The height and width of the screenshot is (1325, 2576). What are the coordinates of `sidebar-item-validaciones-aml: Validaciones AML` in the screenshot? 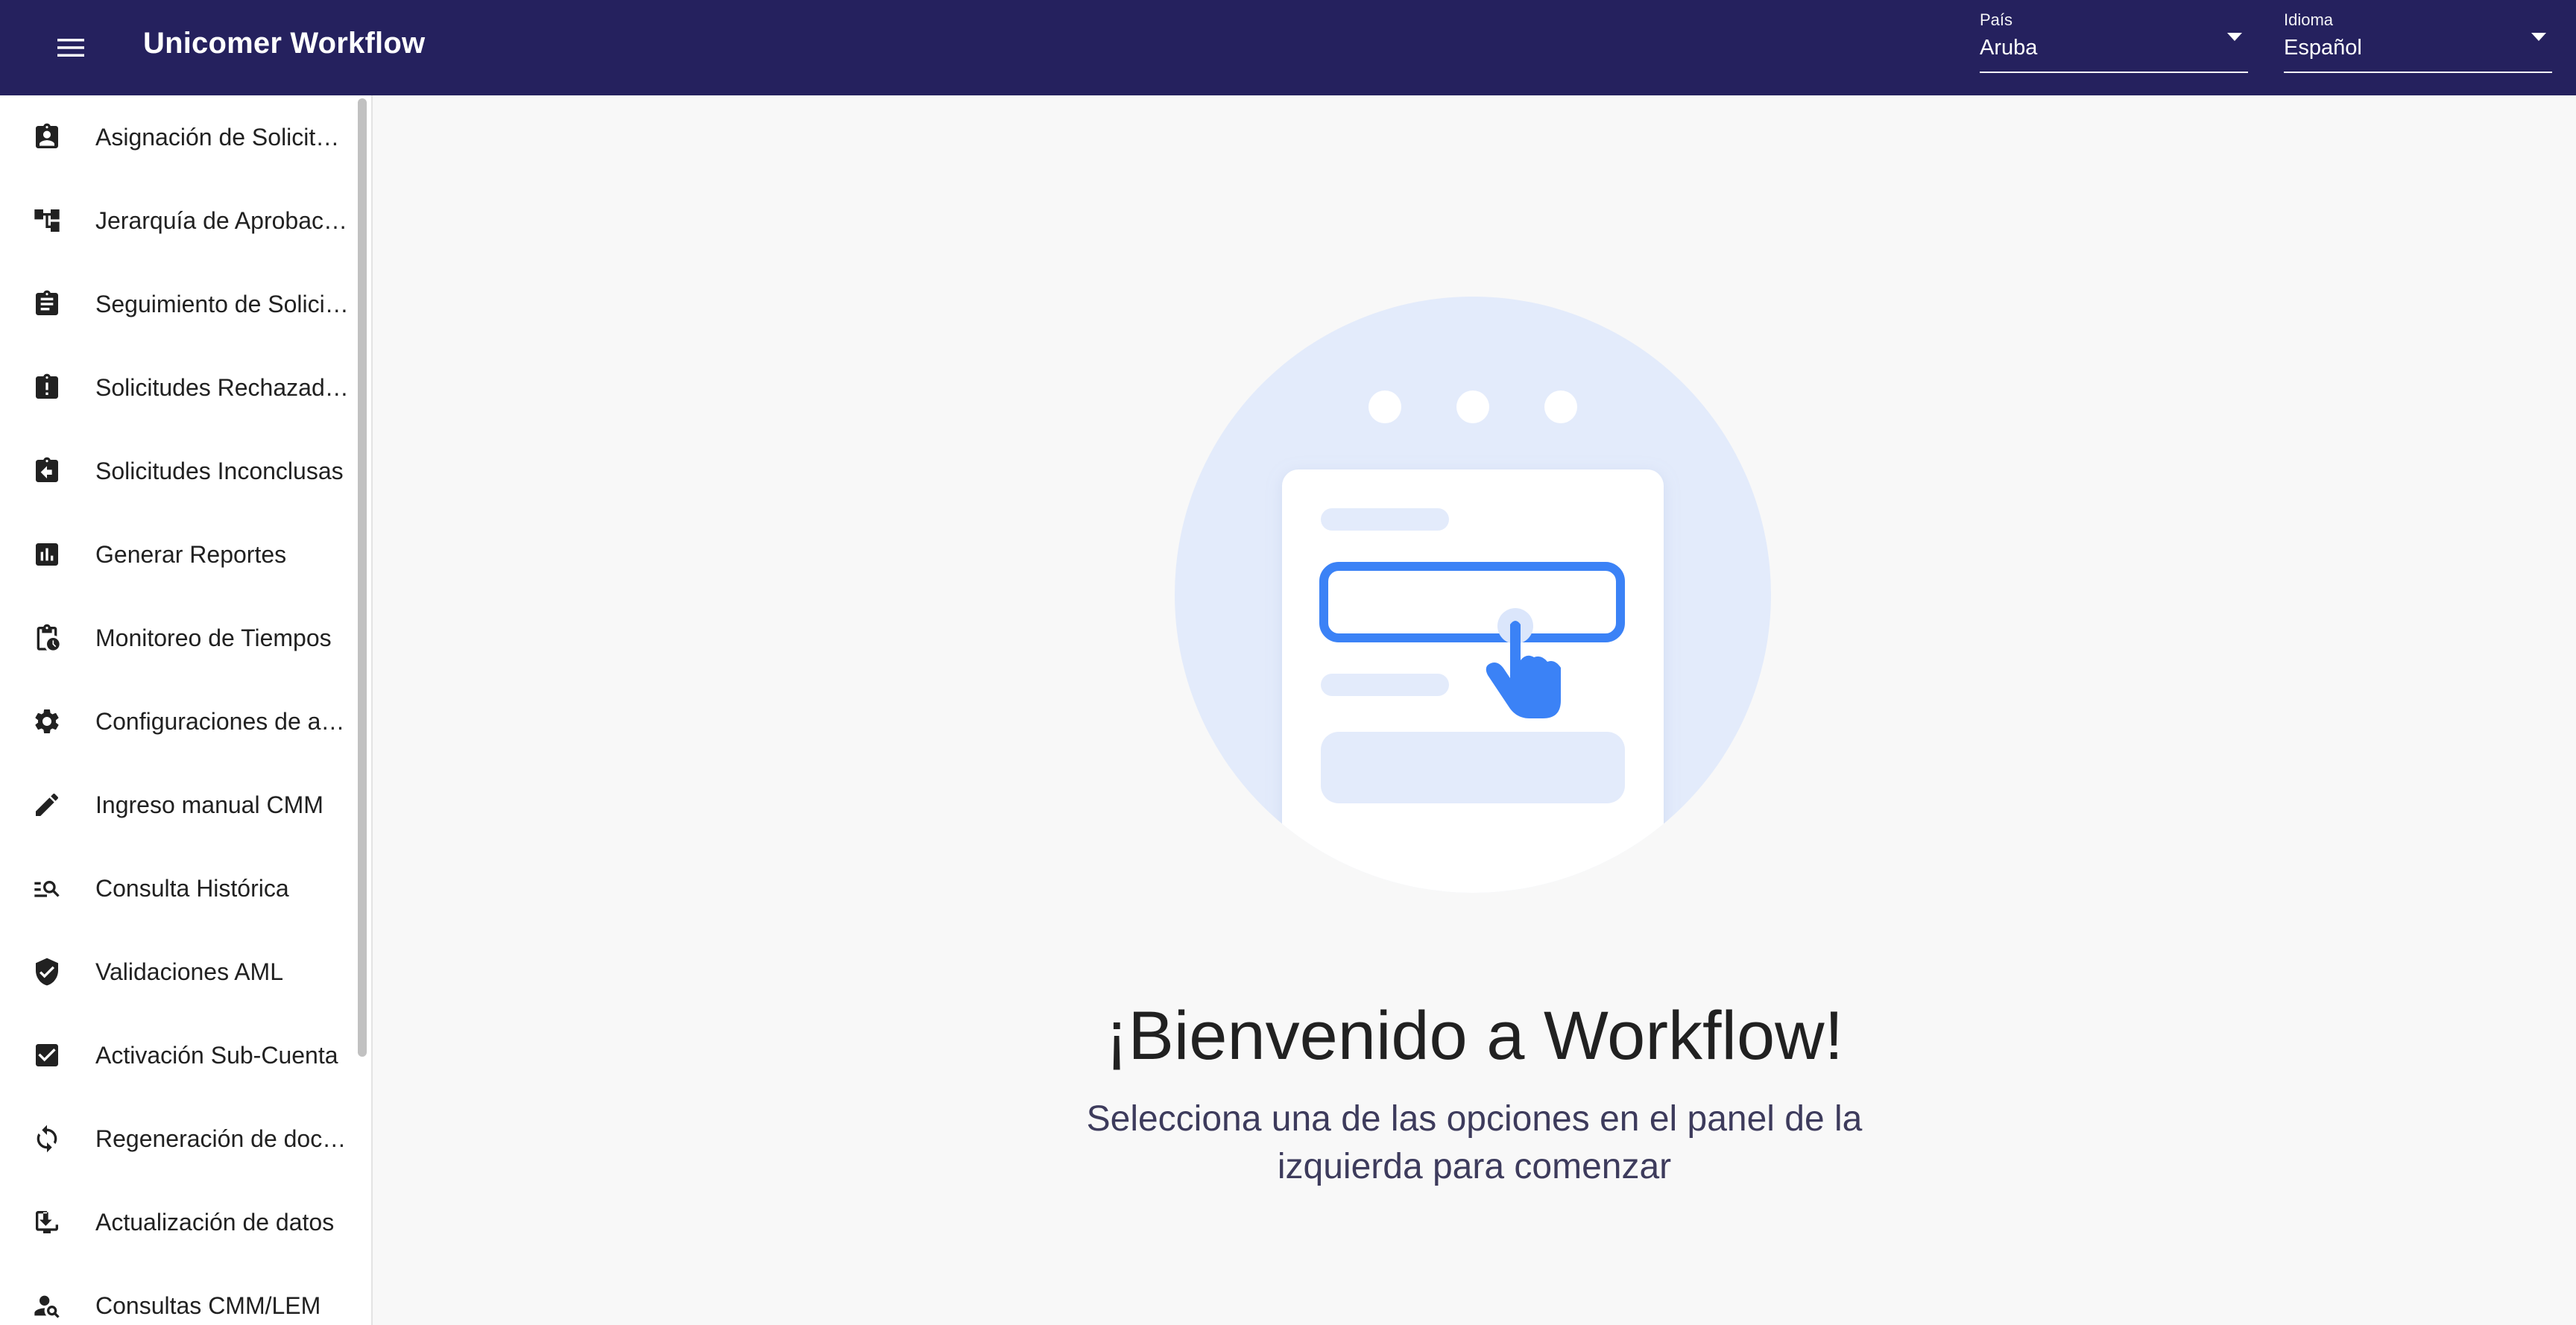 It's located at (179, 971).